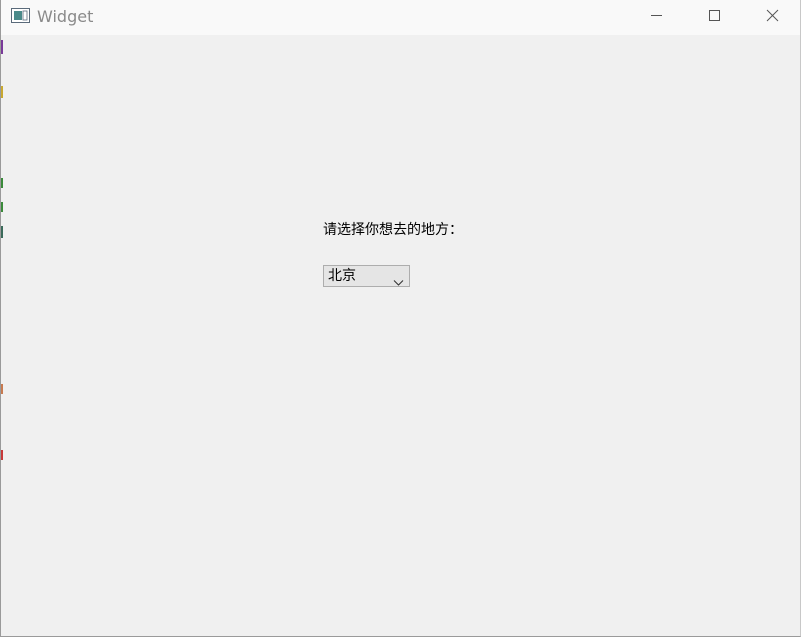  I want to click on maximize-button, so click(714, 16).